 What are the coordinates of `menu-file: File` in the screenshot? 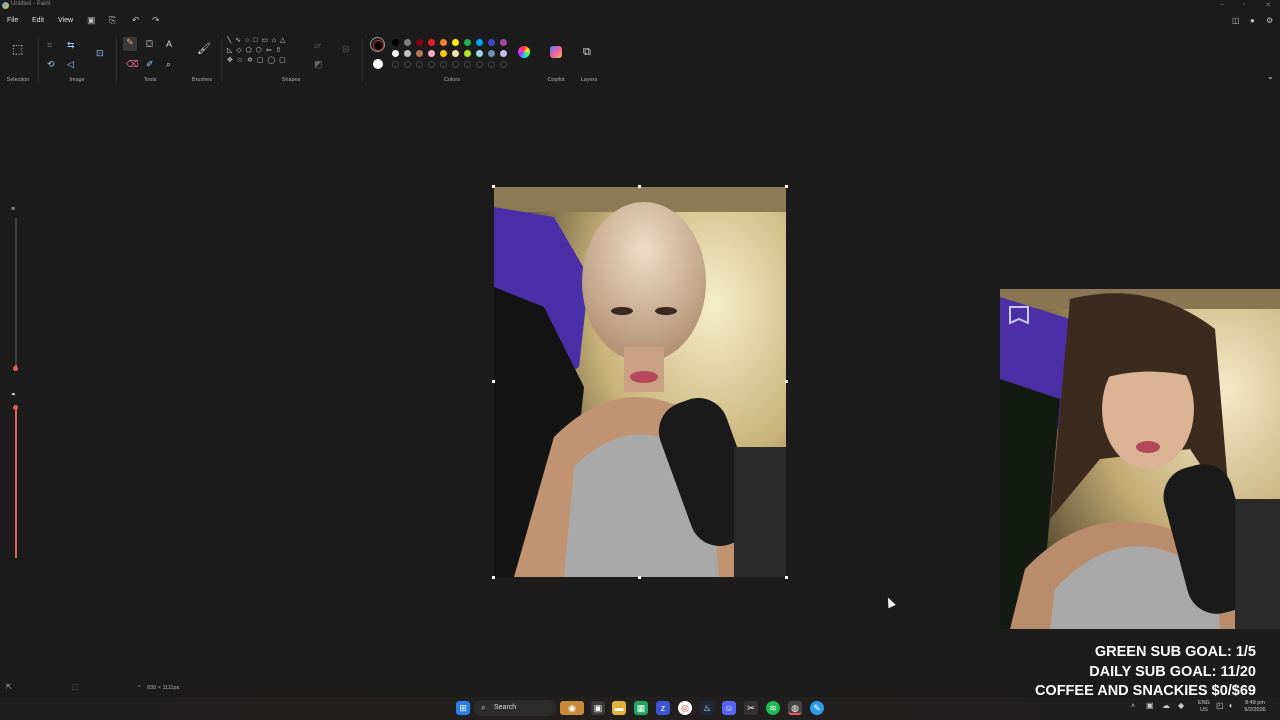 It's located at (12, 20).